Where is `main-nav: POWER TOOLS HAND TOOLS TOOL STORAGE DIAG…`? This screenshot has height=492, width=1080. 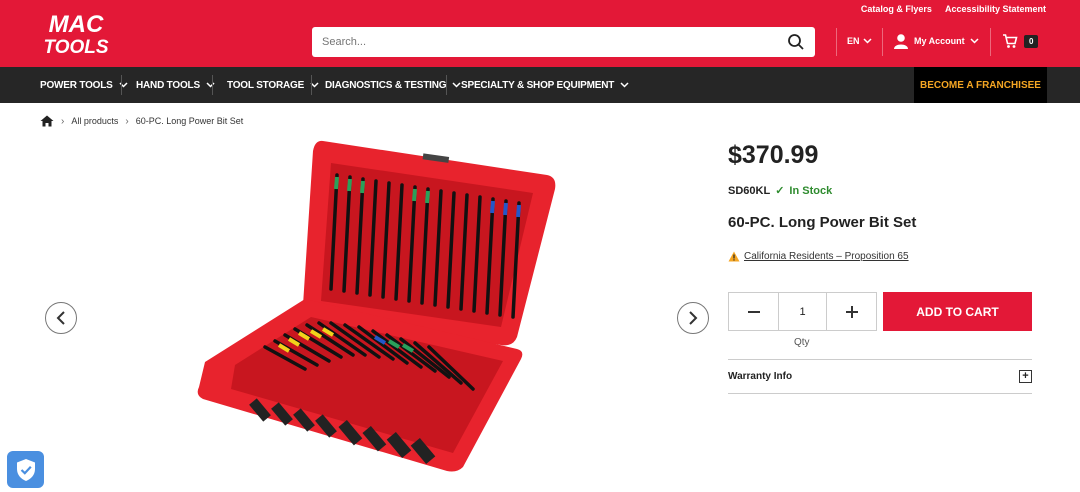
main-nav: POWER TOOLS HAND TOOLS TOOL STORAGE DIAG… is located at coordinates (540, 85).